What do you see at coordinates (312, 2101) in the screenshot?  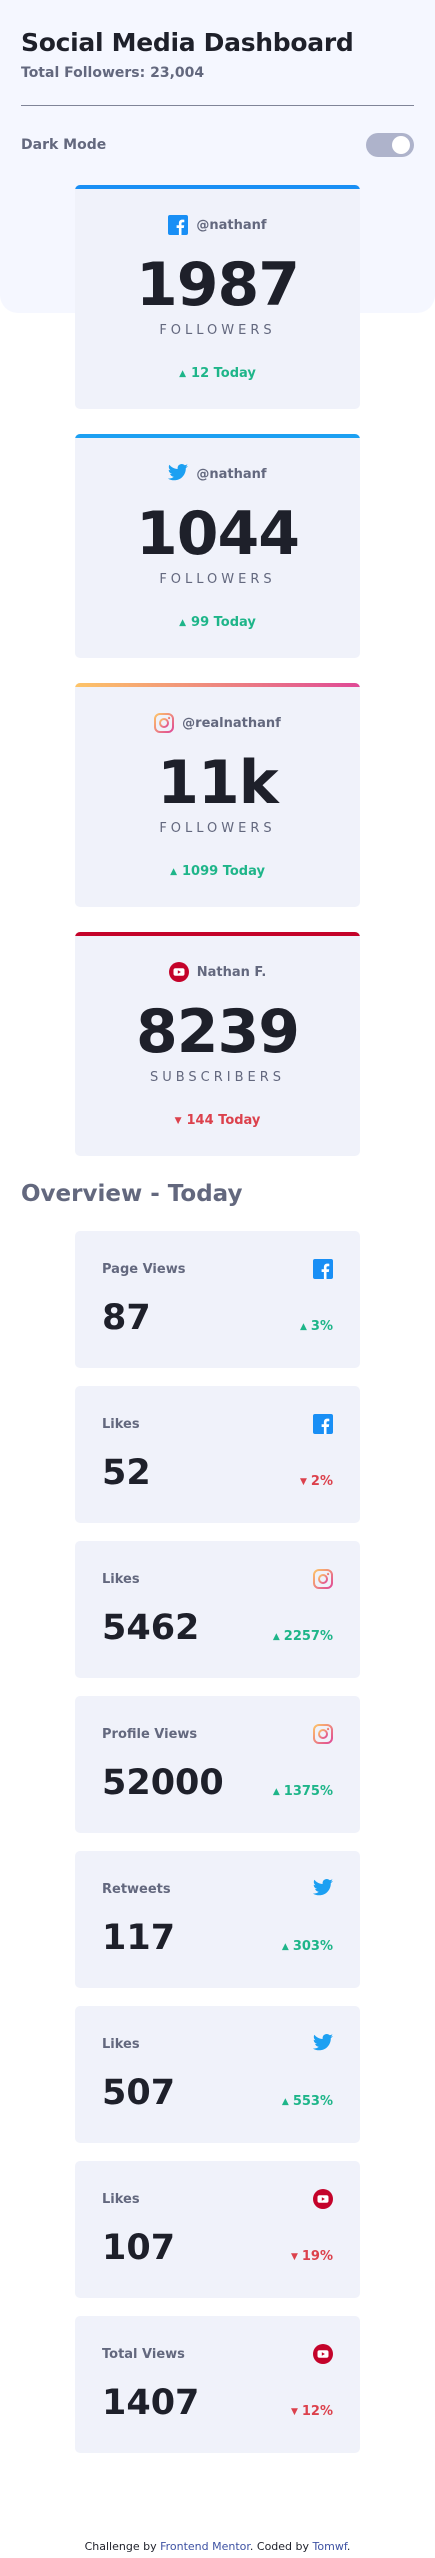 I see `percent-text: 553%` at bounding box center [312, 2101].